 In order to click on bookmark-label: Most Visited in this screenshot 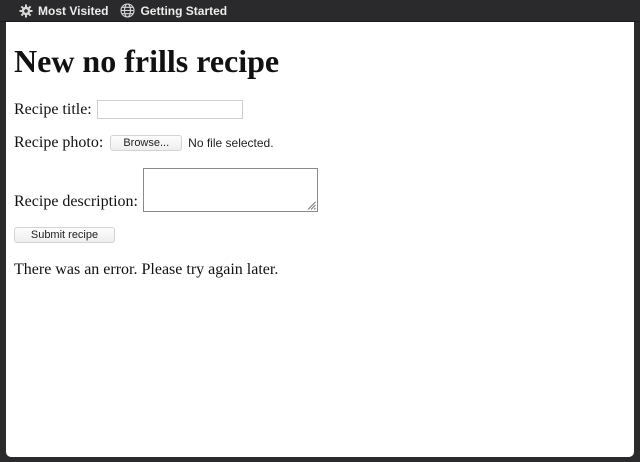, I will do `click(73, 10)`.